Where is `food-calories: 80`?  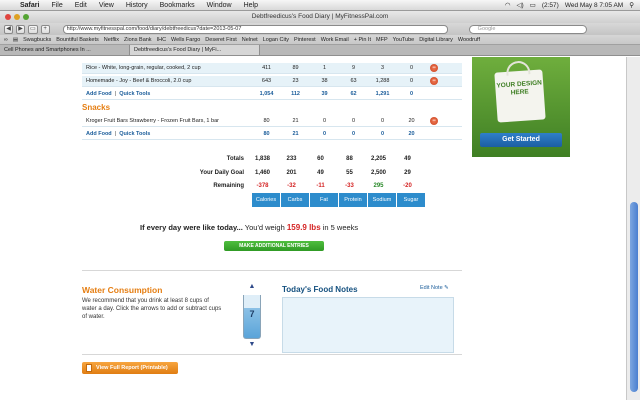
food-calories: 80 is located at coordinates (266, 121).